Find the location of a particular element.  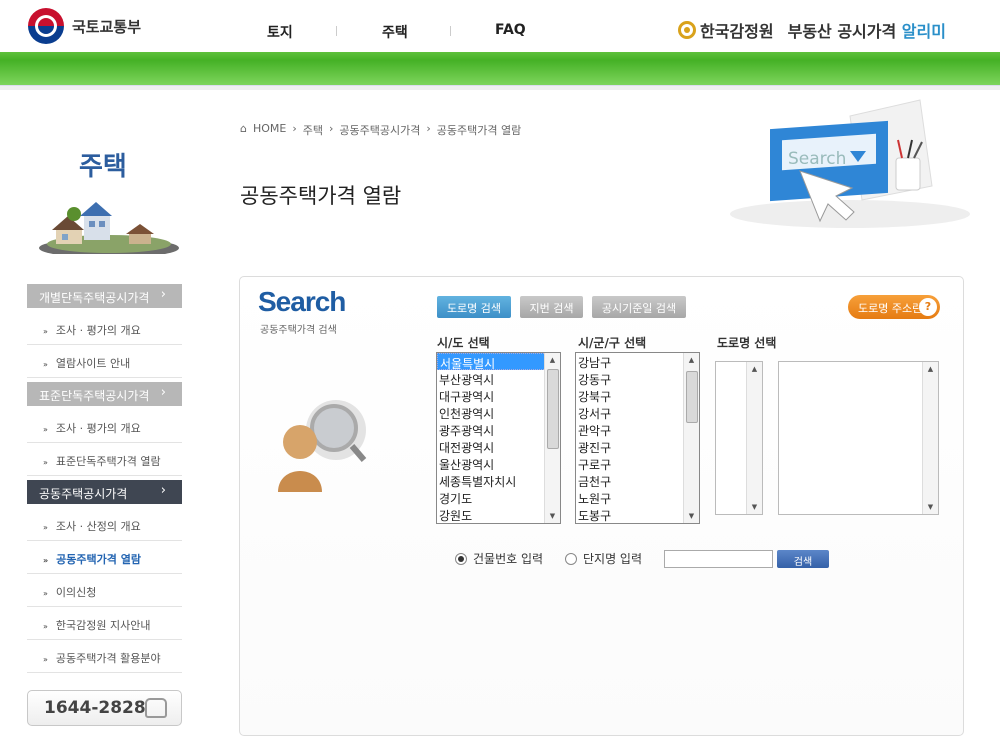

sido-option: 광주광역시 is located at coordinates (498, 429).